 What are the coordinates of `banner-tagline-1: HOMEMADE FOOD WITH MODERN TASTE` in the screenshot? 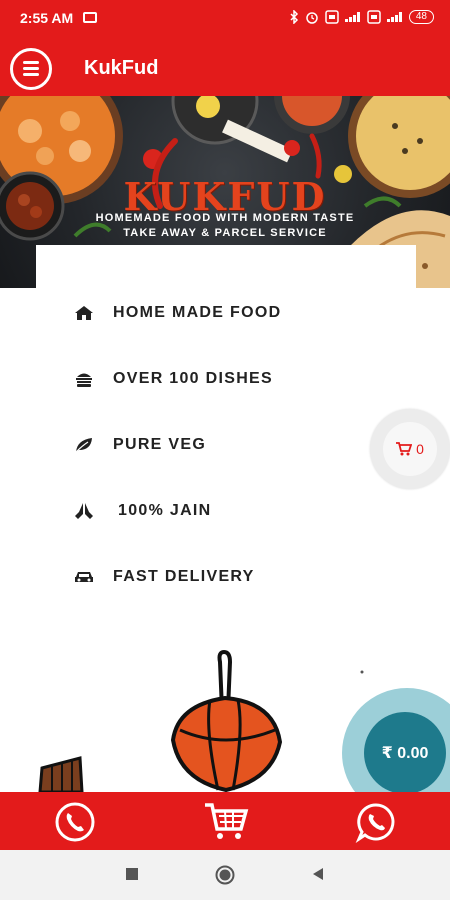 It's located at (225, 218).